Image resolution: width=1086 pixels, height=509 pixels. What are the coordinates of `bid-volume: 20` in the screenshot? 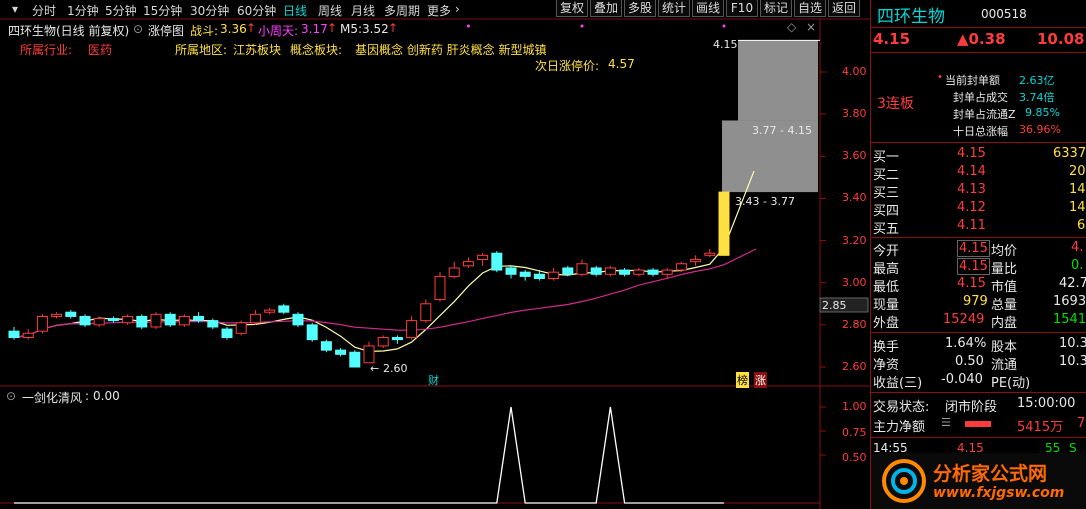 It's located at (1077, 171).